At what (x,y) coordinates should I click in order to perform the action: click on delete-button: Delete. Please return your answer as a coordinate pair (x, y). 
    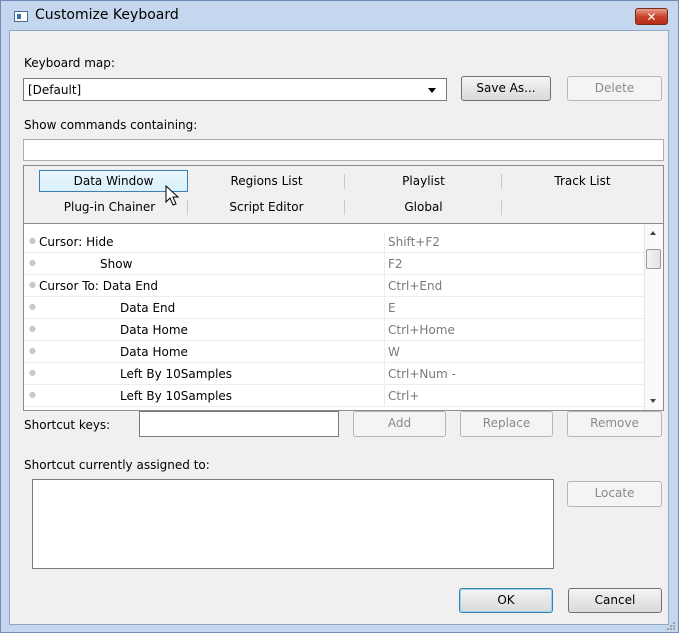
    Looking at the image, I should click on (614, 88).